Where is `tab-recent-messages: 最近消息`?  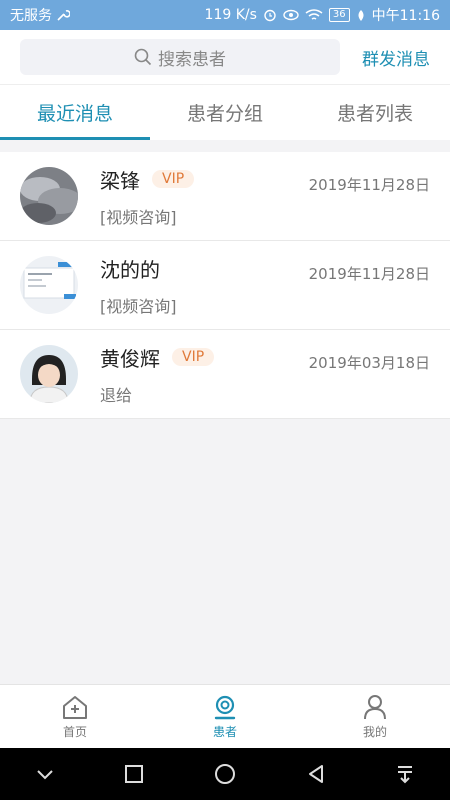 tab-recent-messages: 最近消息 is located at coordinates (75, 112).